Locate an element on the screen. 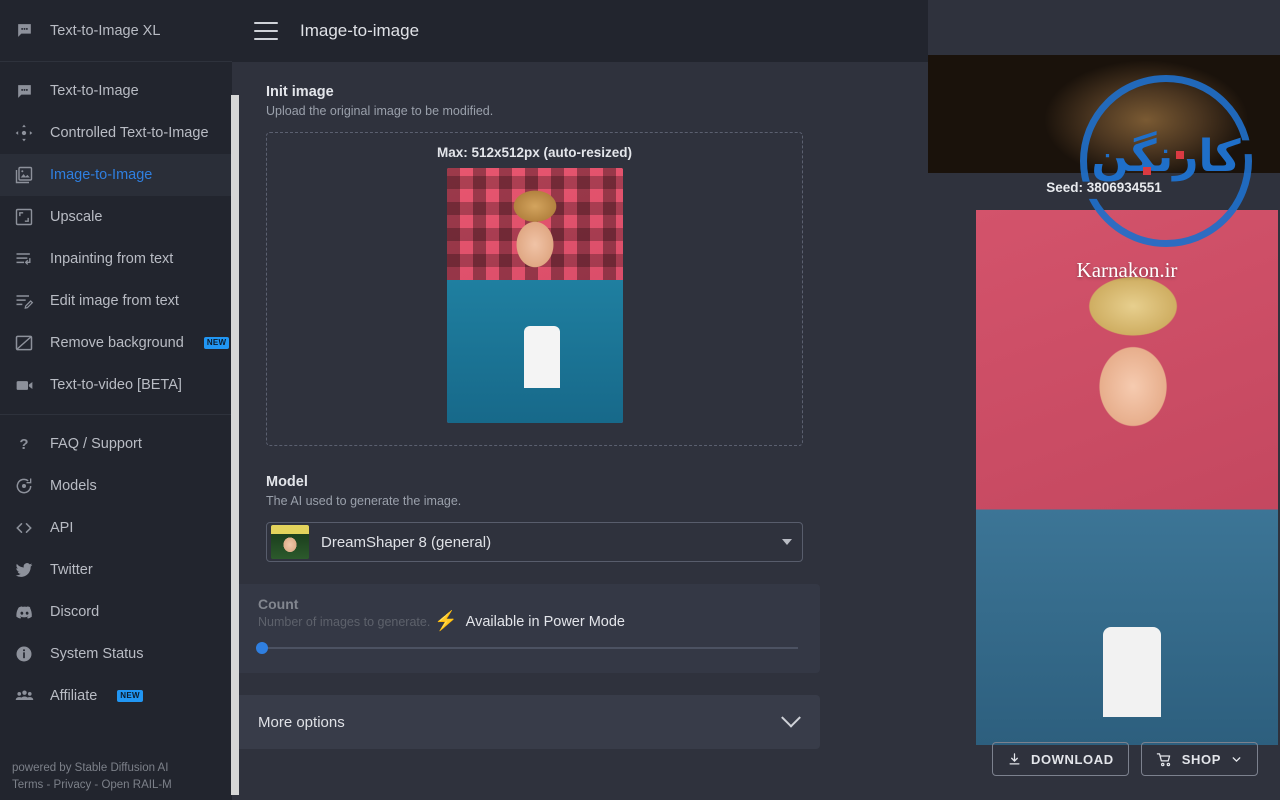  seed-label: Seed: 3806934551 is located at coordinates (1104, 187).